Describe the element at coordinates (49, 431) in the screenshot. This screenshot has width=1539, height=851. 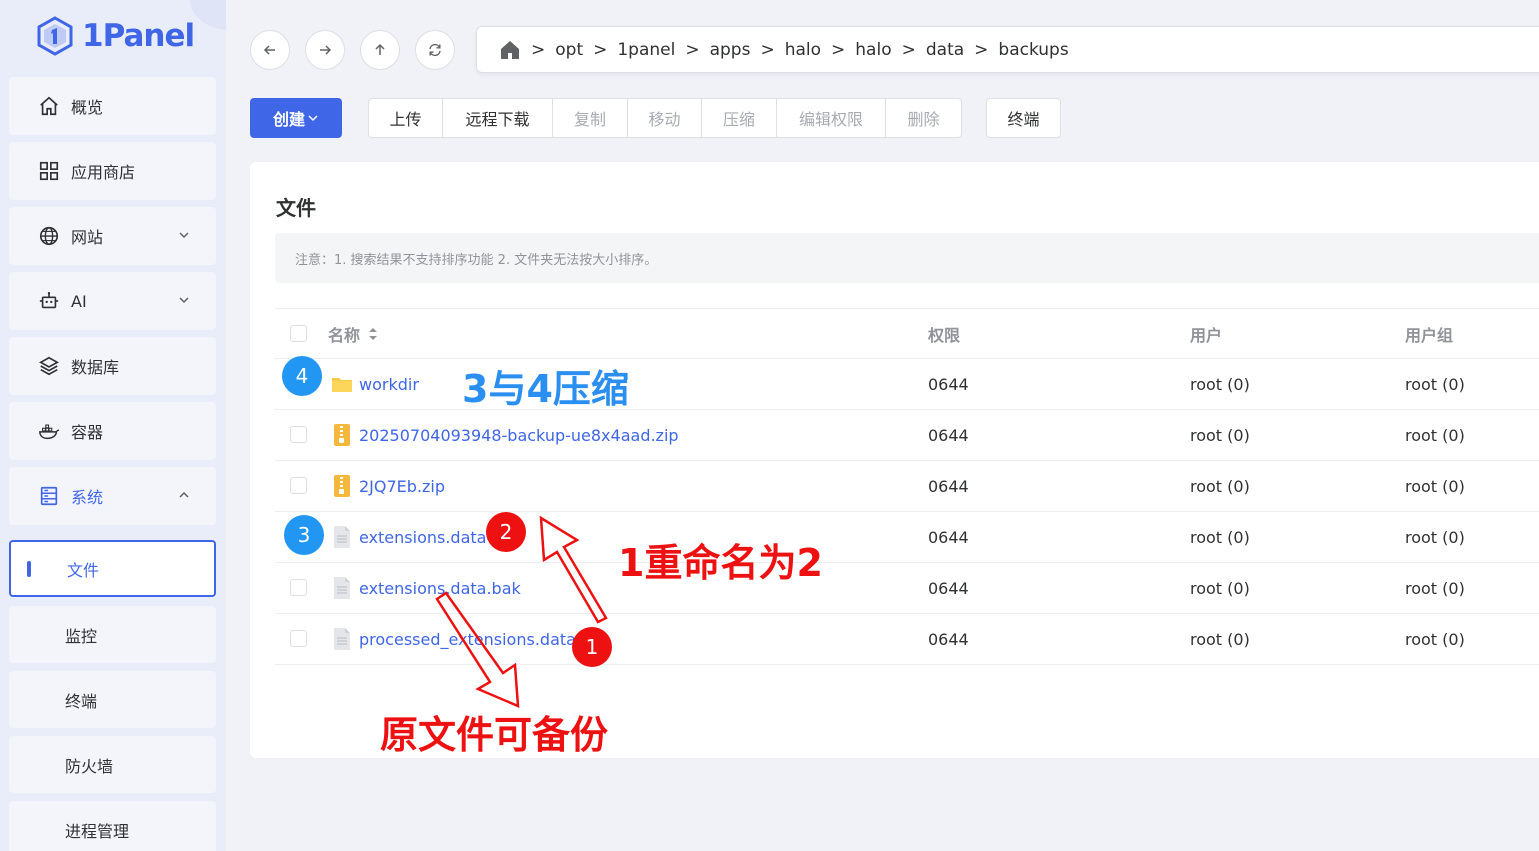
I see `docker-icon` at that location.